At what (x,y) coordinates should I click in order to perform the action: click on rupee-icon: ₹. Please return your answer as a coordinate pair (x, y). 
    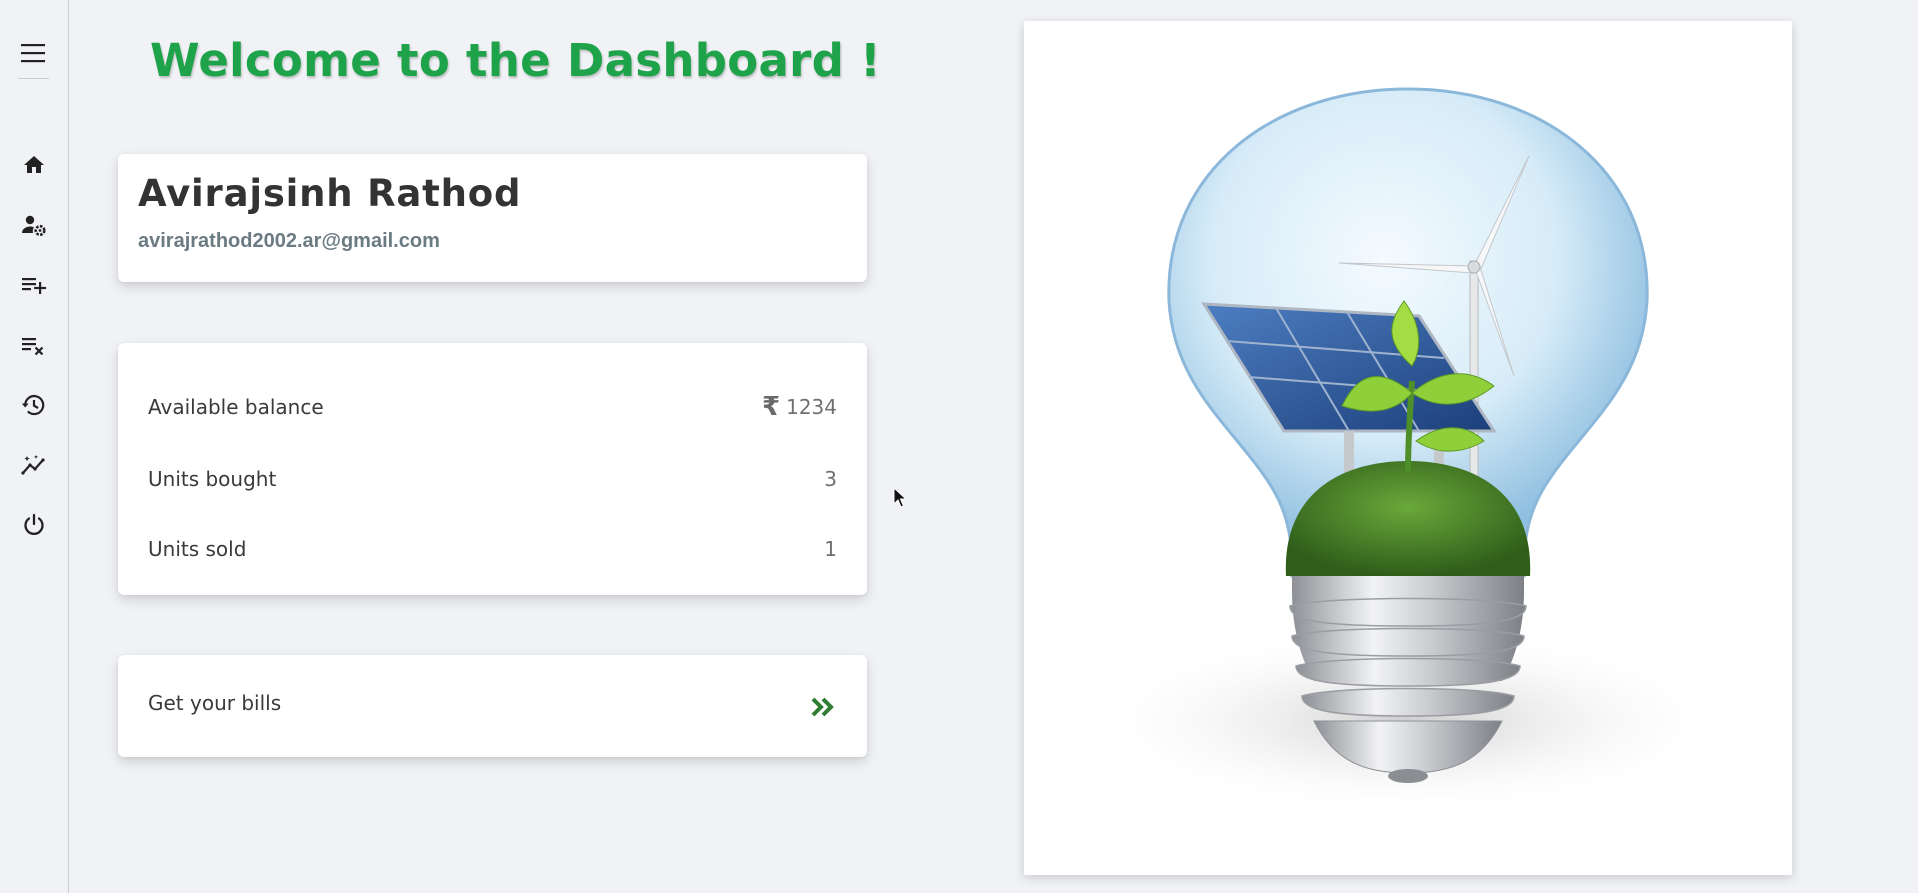
    Looking at the image, I should click on (771, 407).